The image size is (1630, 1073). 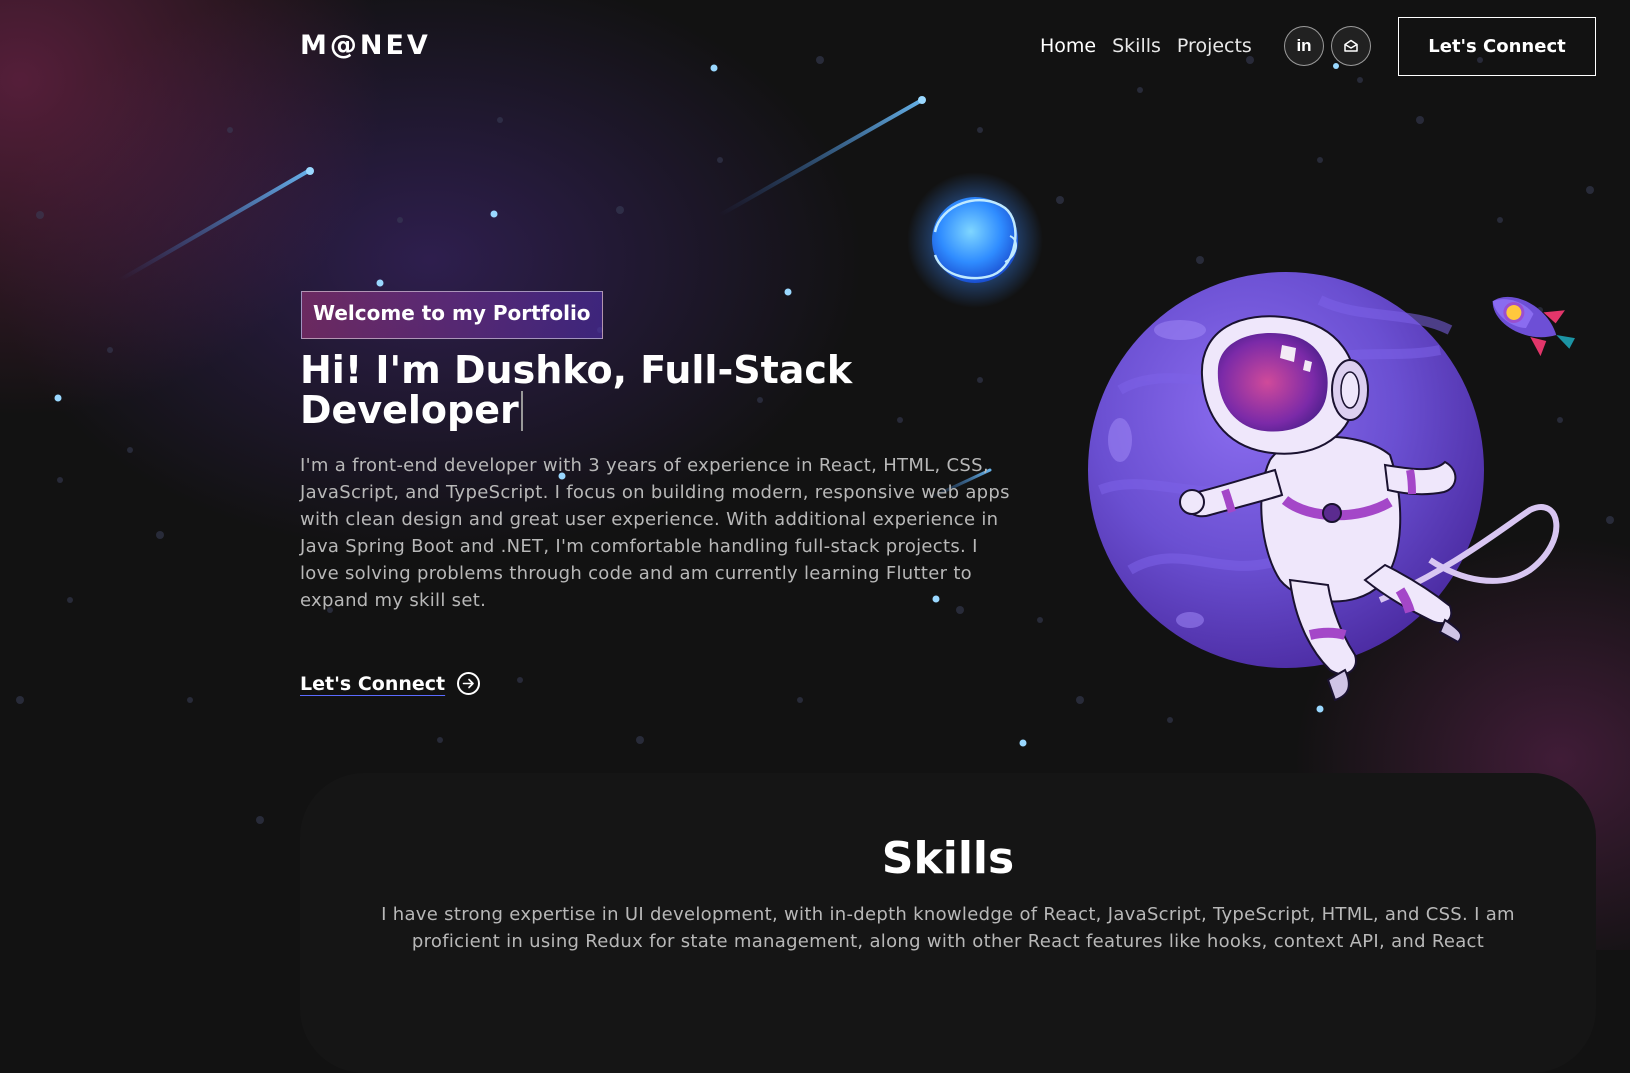 What do you see at coordinates (521, 411) in the screenshot?
I see `typing-cursor` at bounding box center [521, 411].